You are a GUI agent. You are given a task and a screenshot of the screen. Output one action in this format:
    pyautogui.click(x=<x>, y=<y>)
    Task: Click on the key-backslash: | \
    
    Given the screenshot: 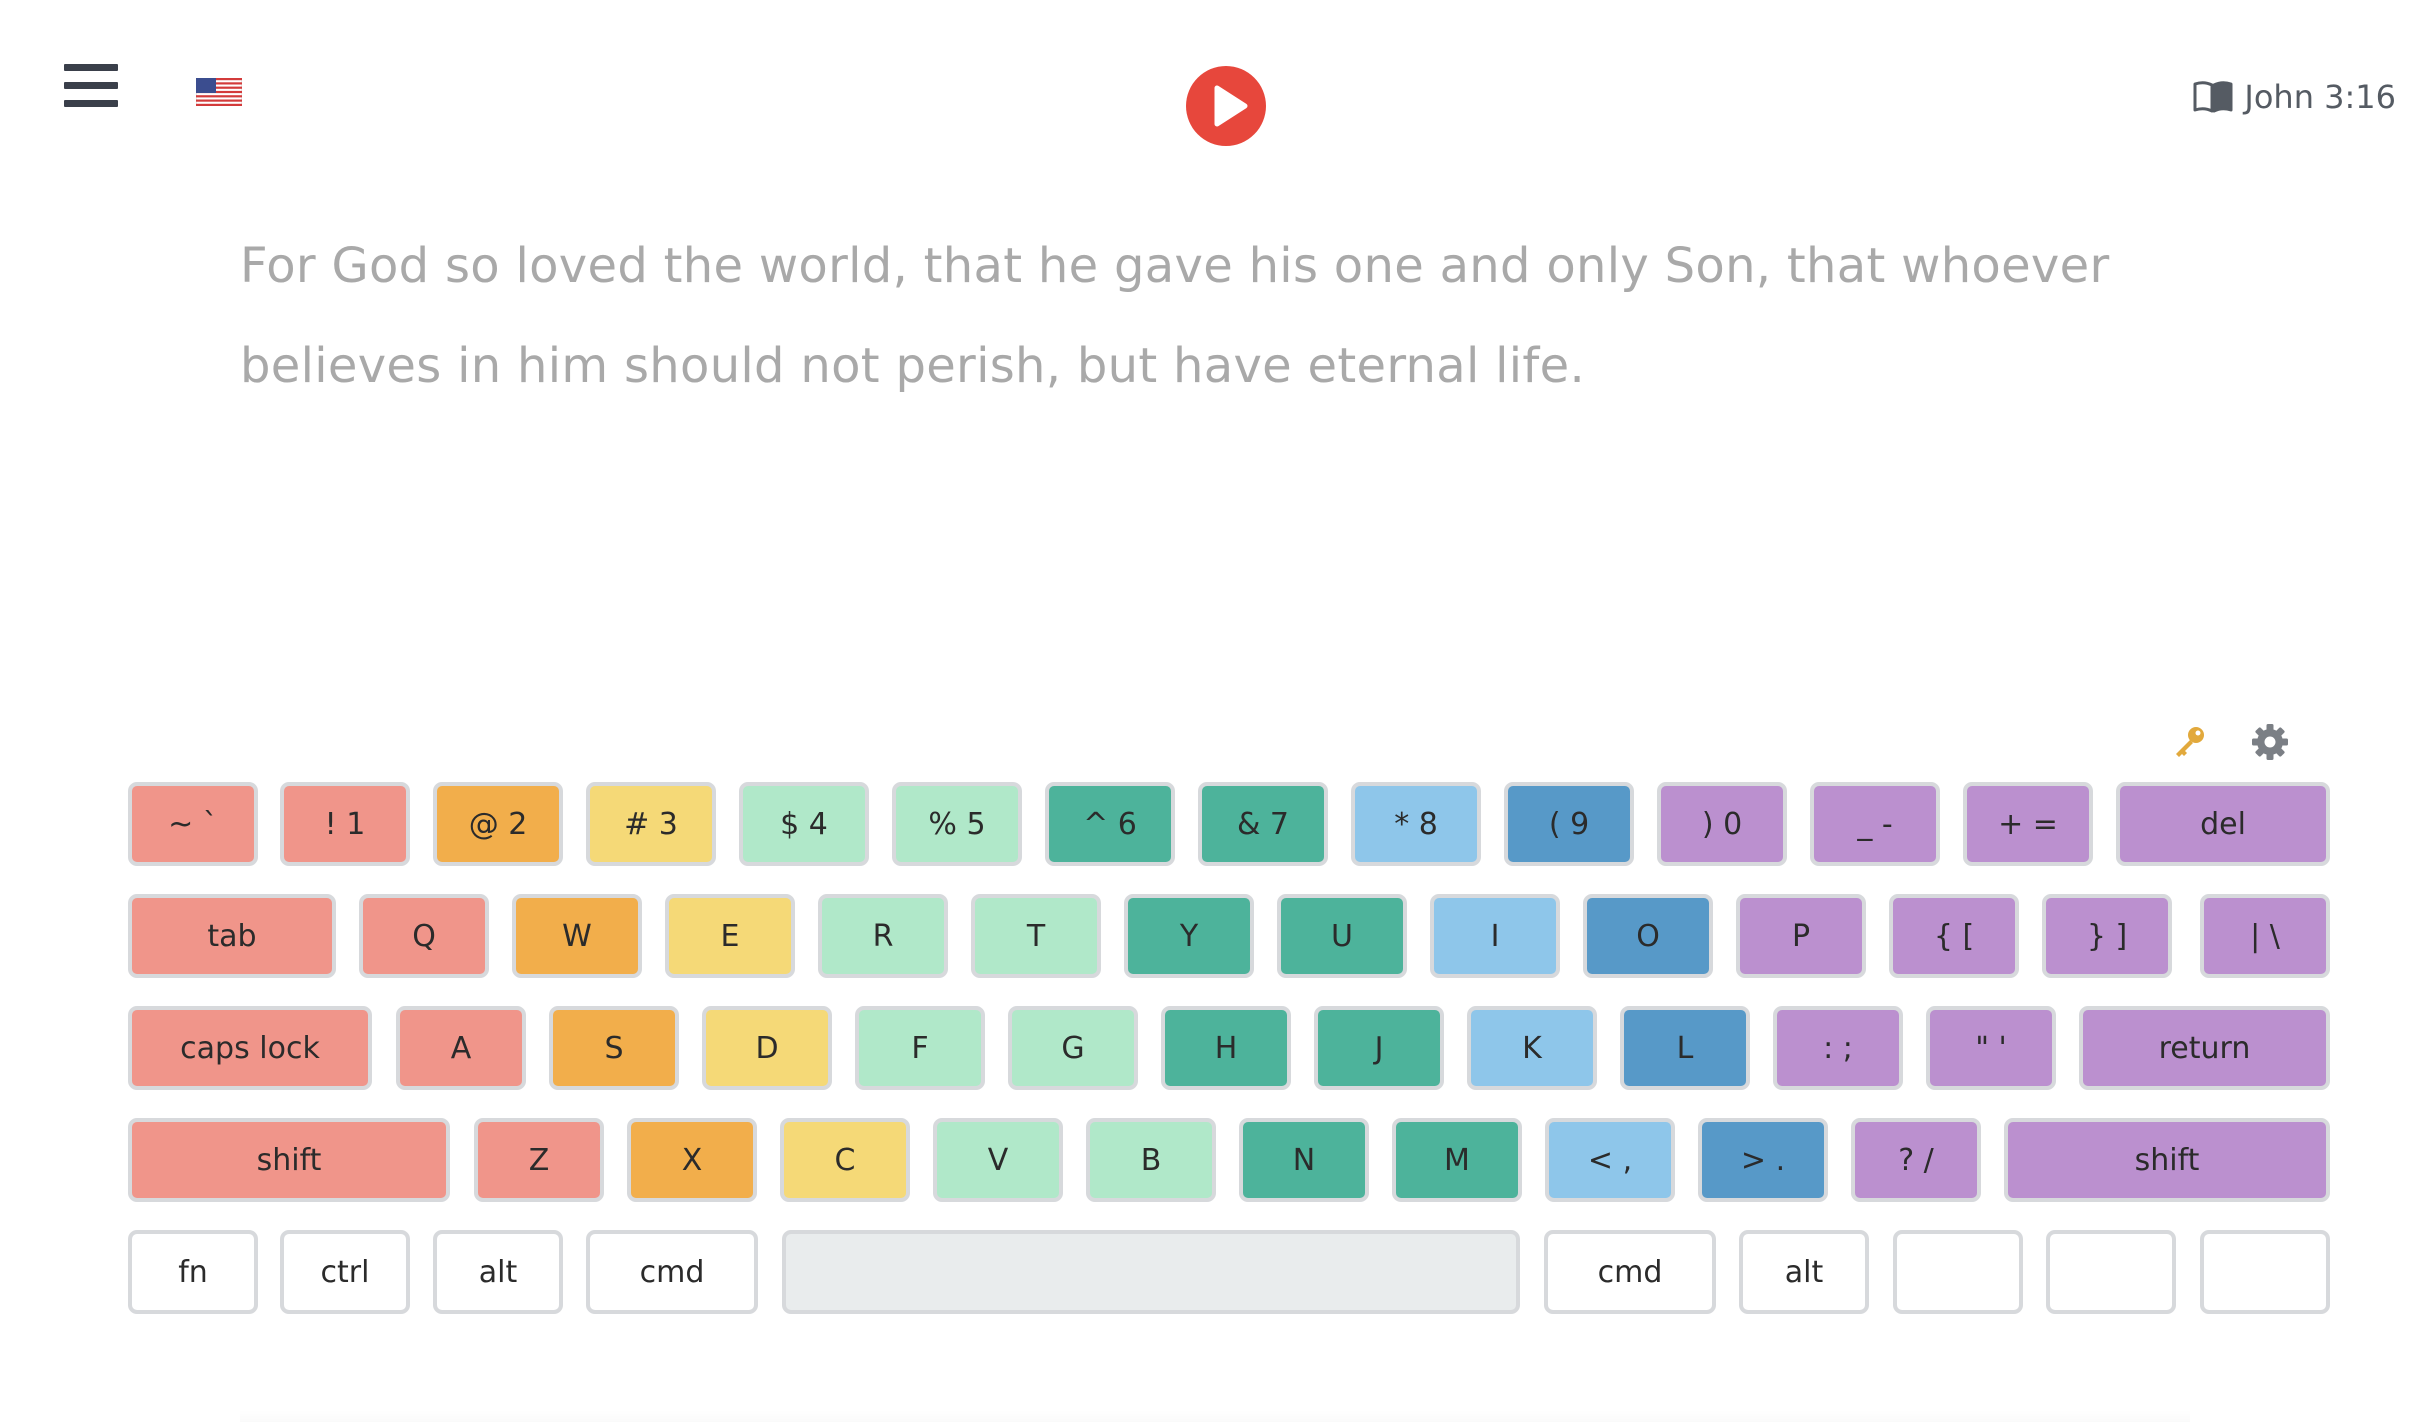 What is the action you would take?
    pyautogui.click(x=2265, y=936)
    